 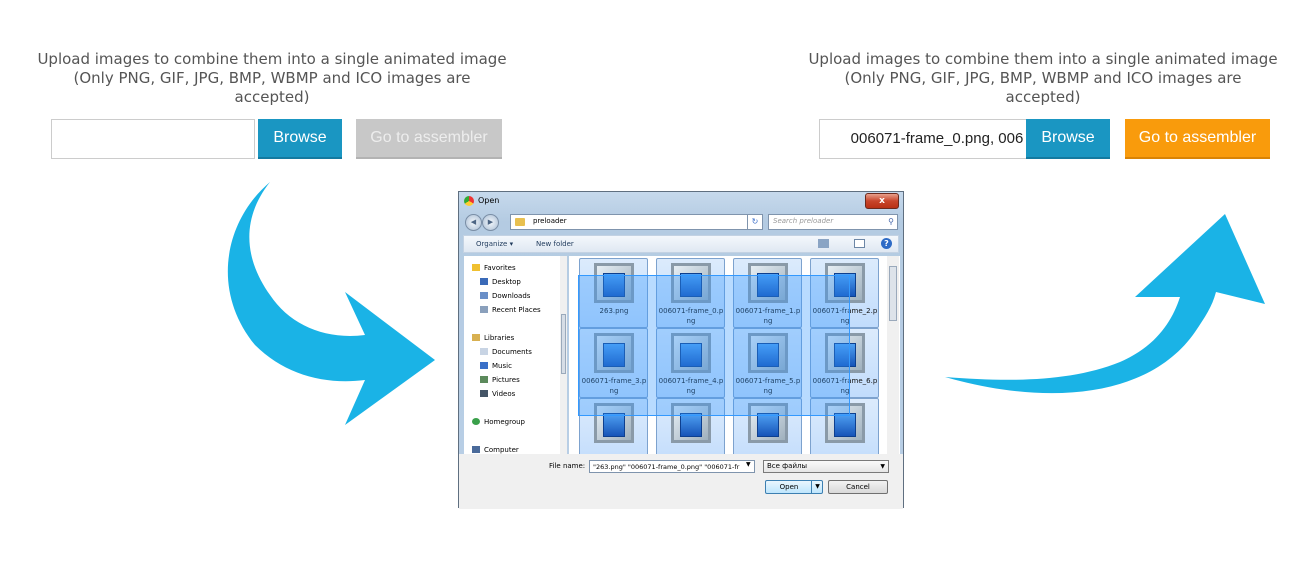 I want to click on nav-libraries: Libraries, so click(x=493, y=338).